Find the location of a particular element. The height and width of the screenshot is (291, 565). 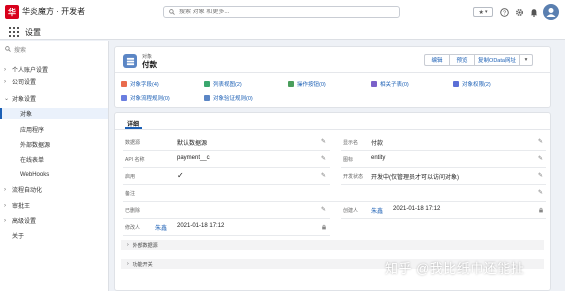

user-avatar-icon is located at coordinates (551, 12).